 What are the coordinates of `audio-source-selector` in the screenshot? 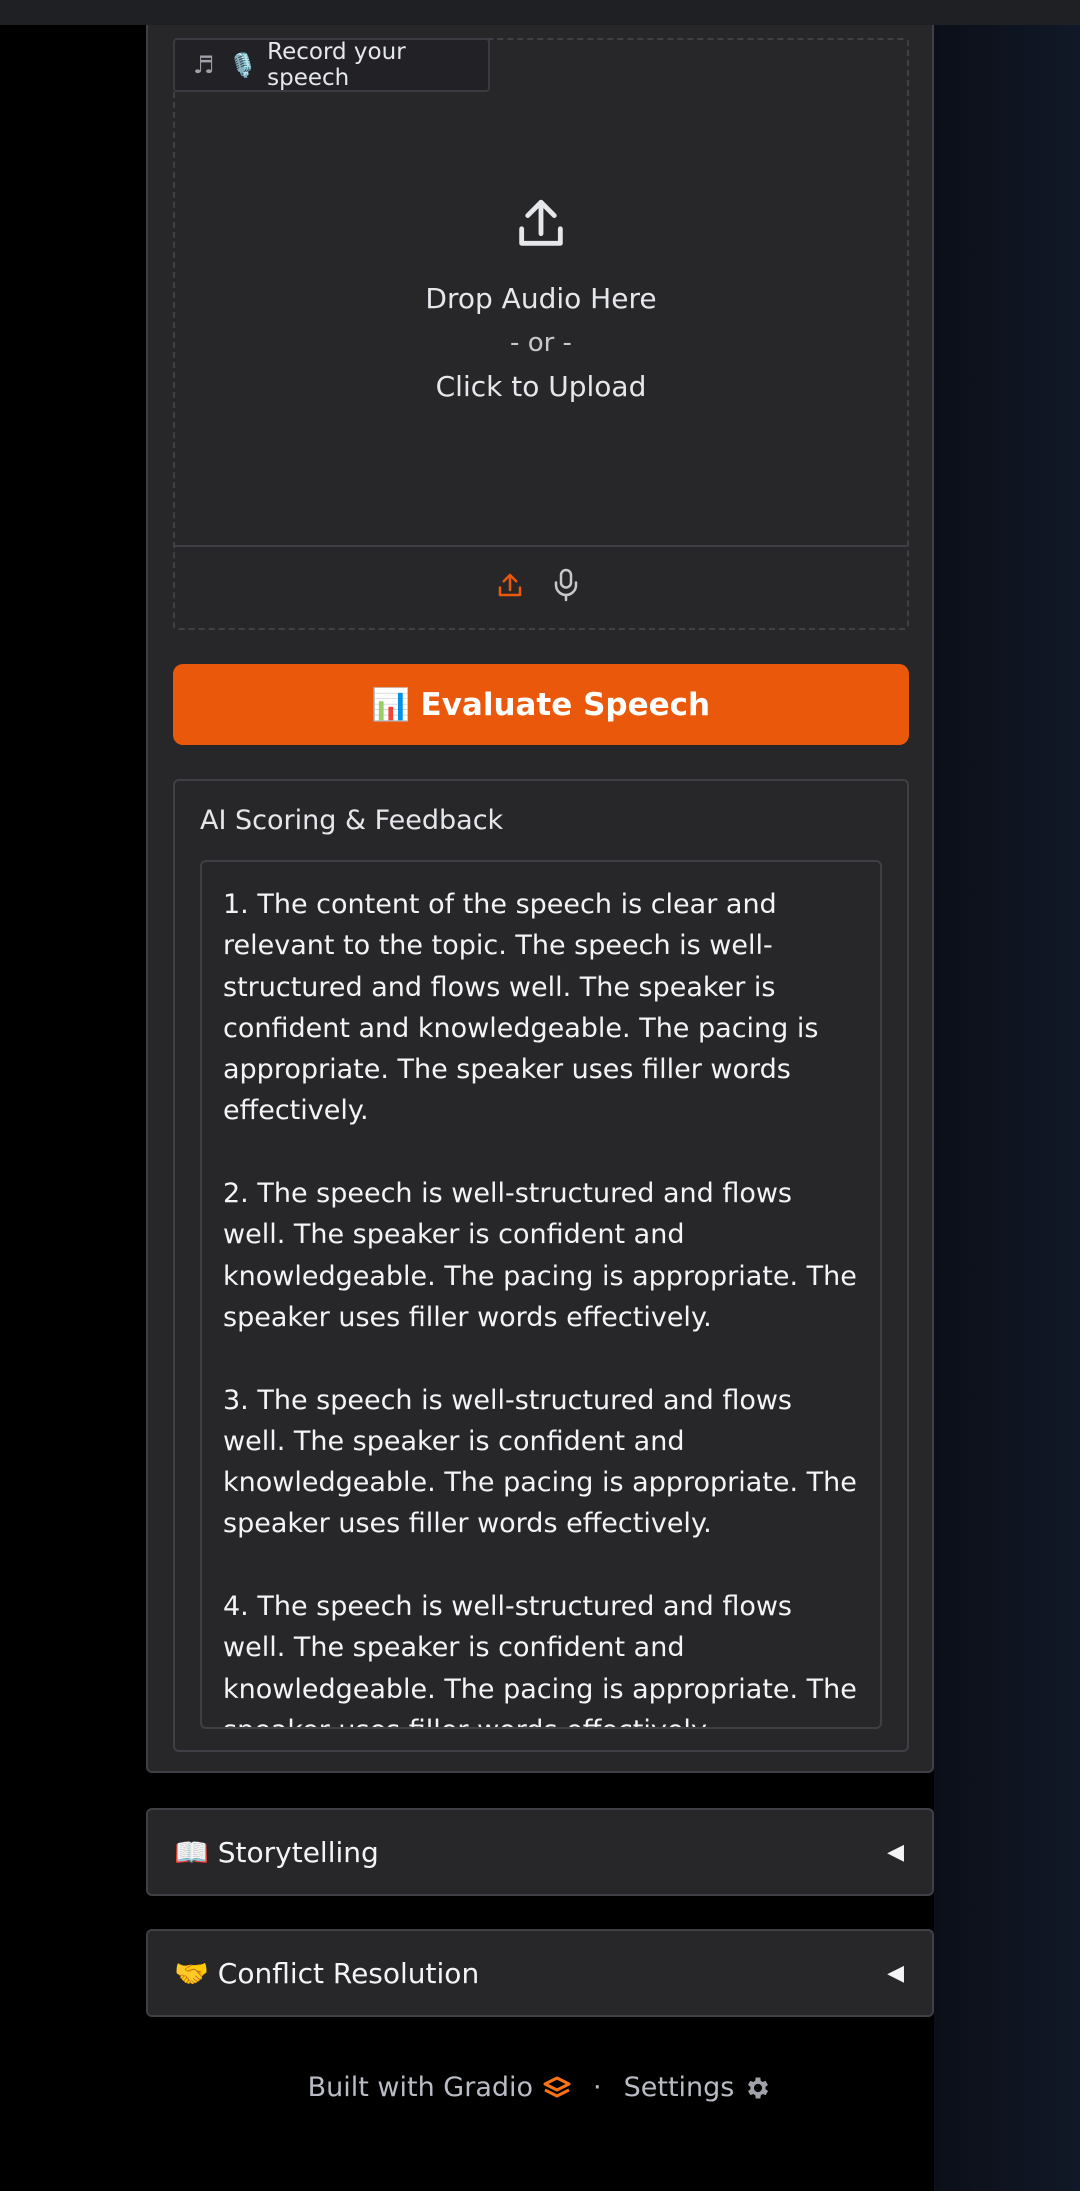 It's located at (538, 585).